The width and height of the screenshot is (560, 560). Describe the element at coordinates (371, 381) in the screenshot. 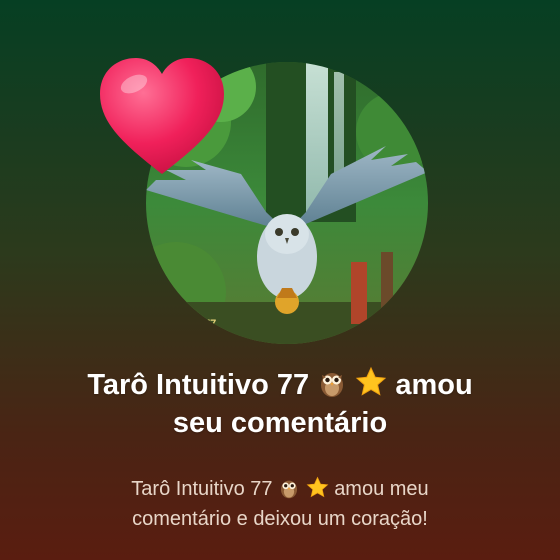

I see `star-emoji-icon` at that location.